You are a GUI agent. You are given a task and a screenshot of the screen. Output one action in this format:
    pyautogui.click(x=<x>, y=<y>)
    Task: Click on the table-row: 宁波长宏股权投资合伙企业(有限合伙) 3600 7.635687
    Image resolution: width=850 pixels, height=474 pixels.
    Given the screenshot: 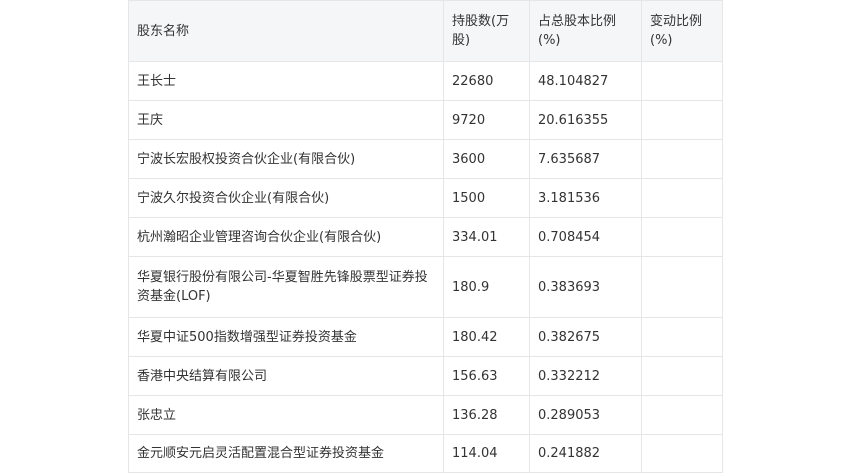 What is the action you would take?
    pyautogui.click(x=425, y=159)
    